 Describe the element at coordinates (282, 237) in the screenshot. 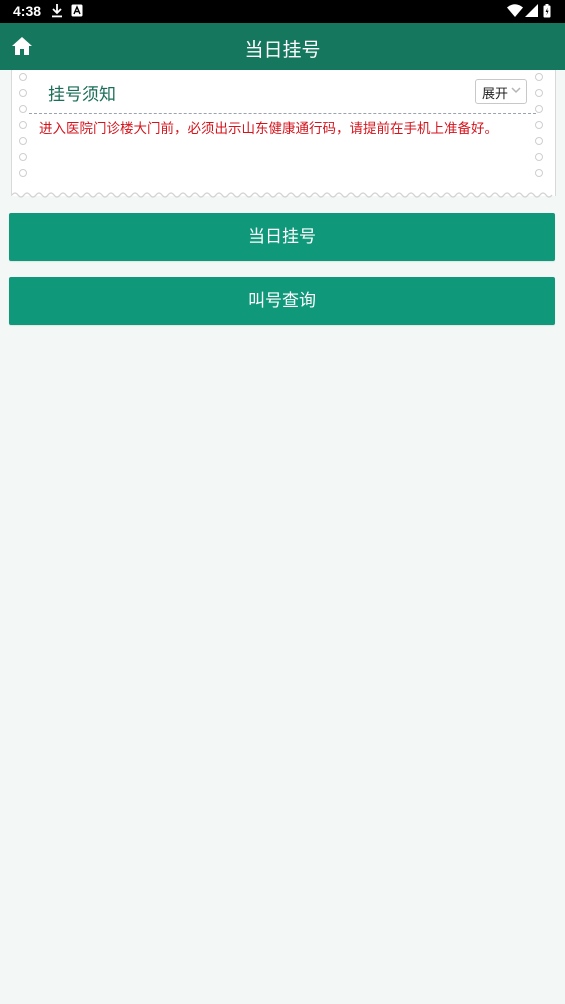

I see `same-day-registration-button: 当日挂号` at that location.